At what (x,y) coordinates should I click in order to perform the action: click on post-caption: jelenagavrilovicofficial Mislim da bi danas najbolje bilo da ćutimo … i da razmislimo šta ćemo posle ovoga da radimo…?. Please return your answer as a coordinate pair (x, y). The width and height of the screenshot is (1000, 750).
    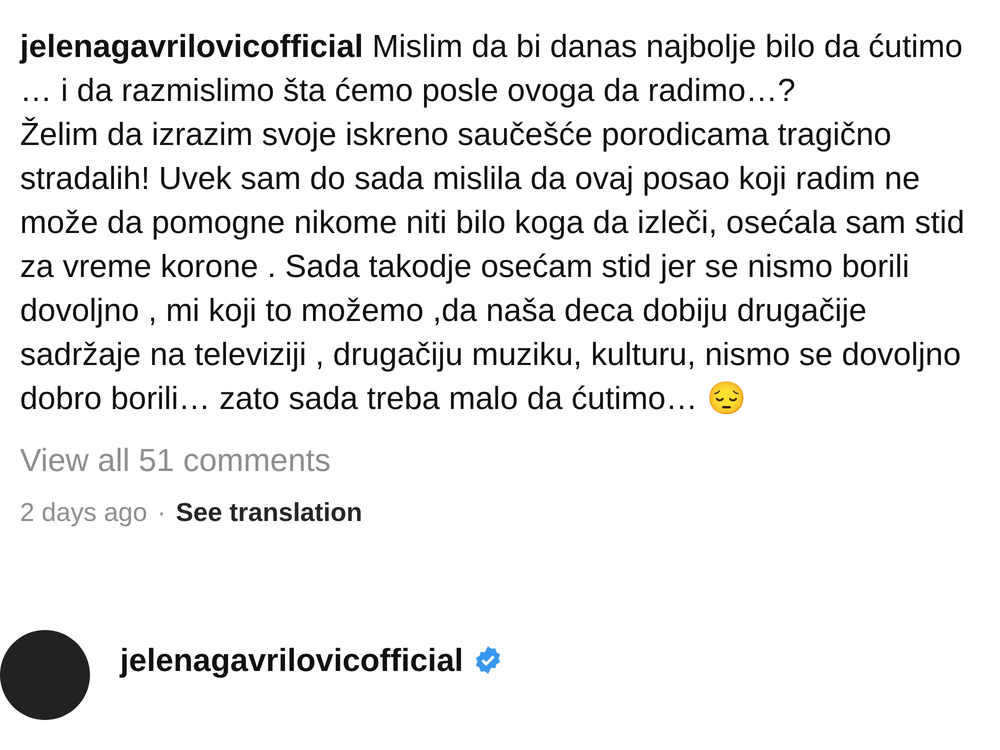
    Looking at the image, I should click on (492, 68).